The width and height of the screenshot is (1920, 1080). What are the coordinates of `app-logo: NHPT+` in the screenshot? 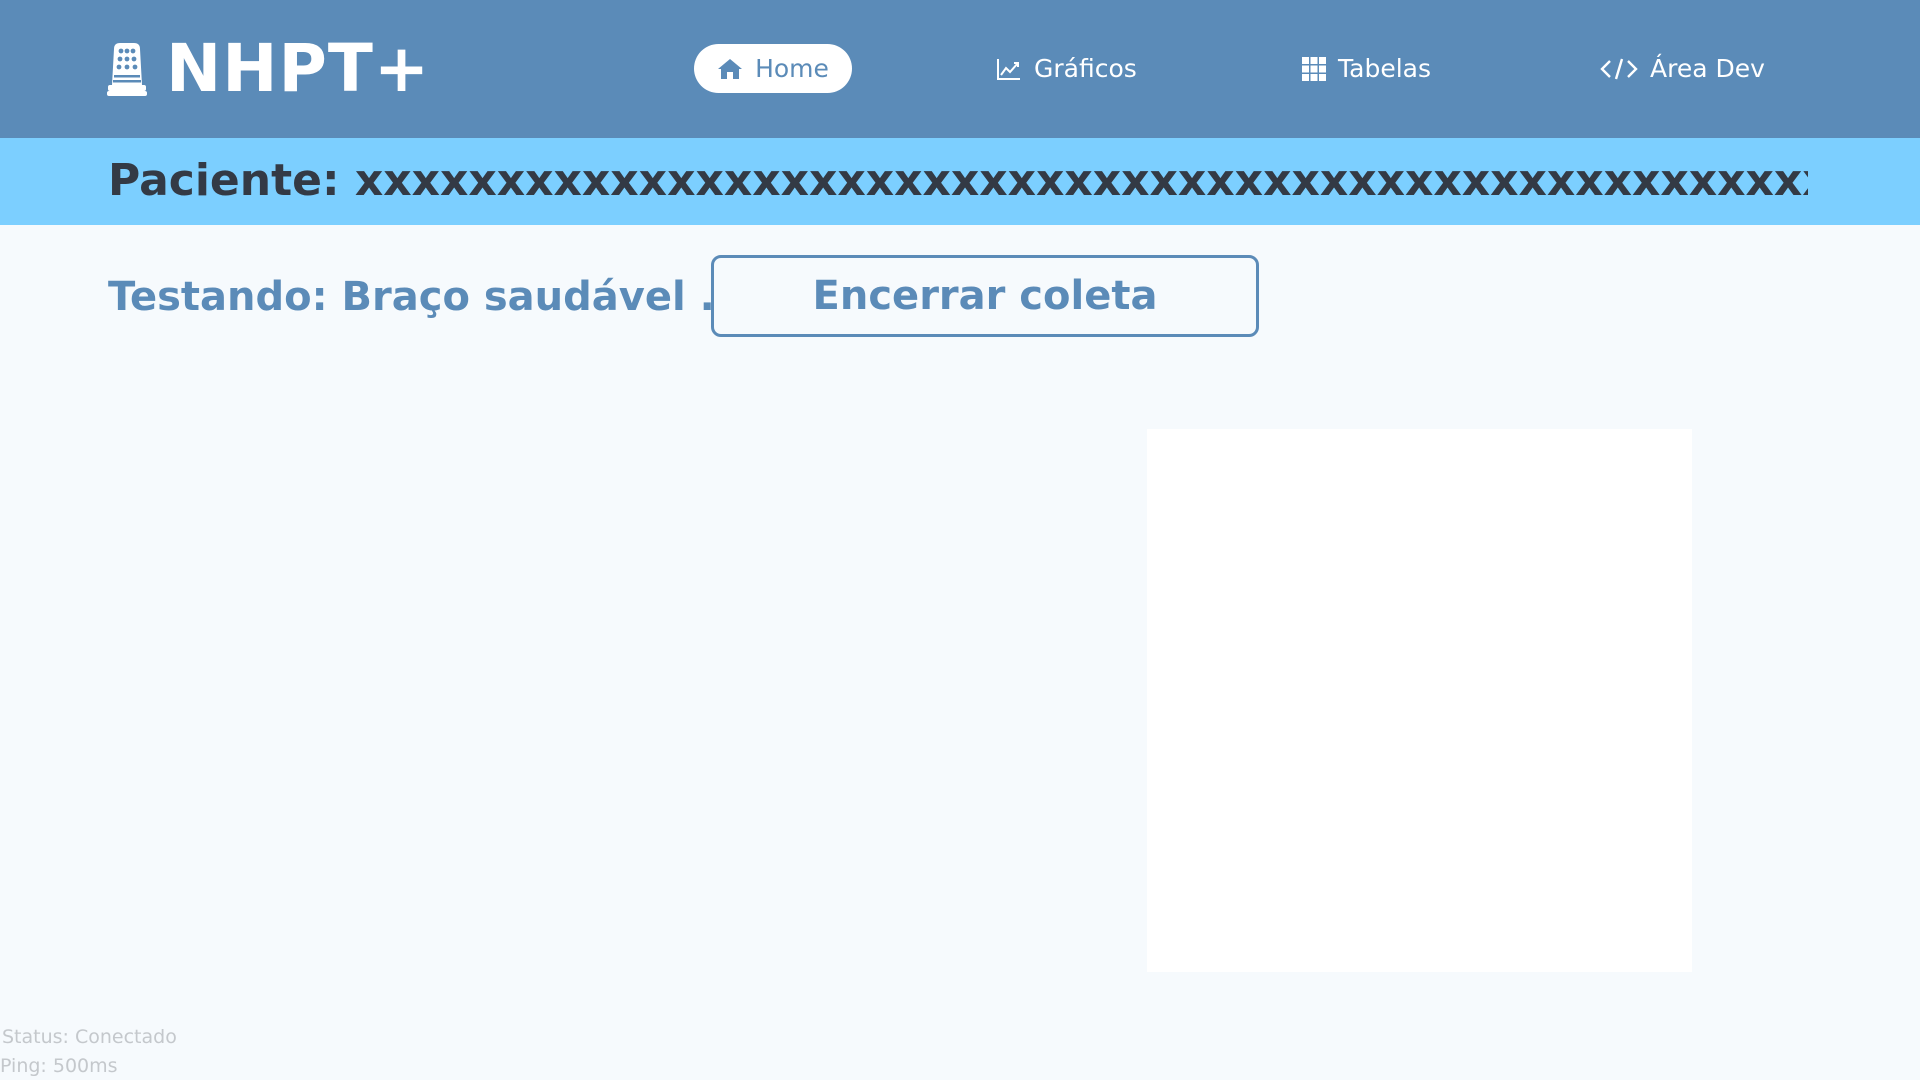 It's located at (268, 69).